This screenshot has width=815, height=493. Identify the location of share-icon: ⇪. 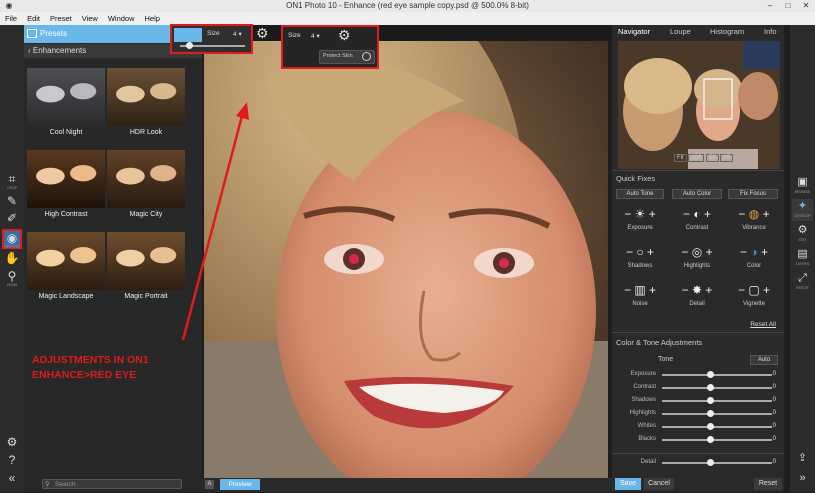
(802, 458).